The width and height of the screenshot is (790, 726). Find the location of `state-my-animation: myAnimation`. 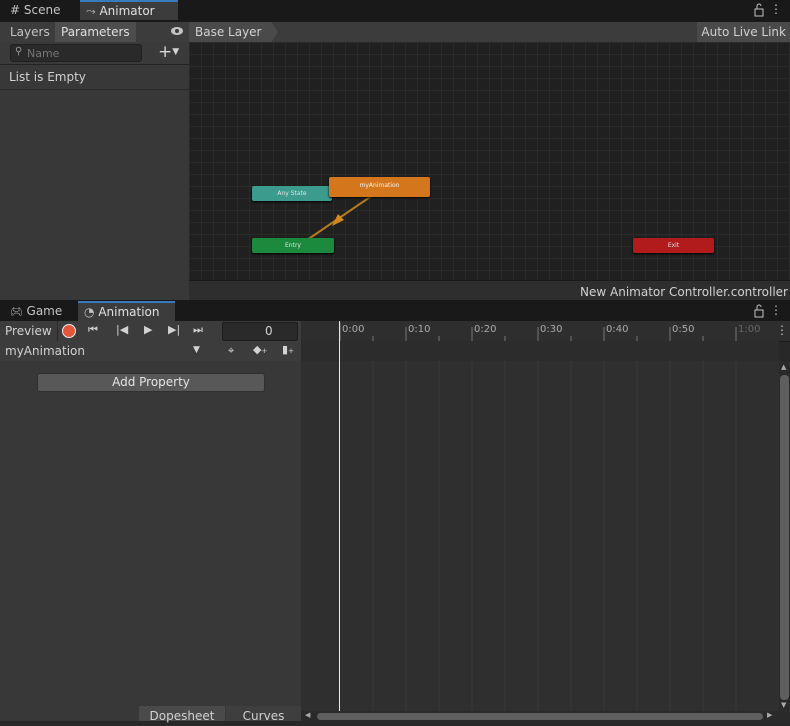

state-my-animation: myAnimation is located at coordinates (379, 187).